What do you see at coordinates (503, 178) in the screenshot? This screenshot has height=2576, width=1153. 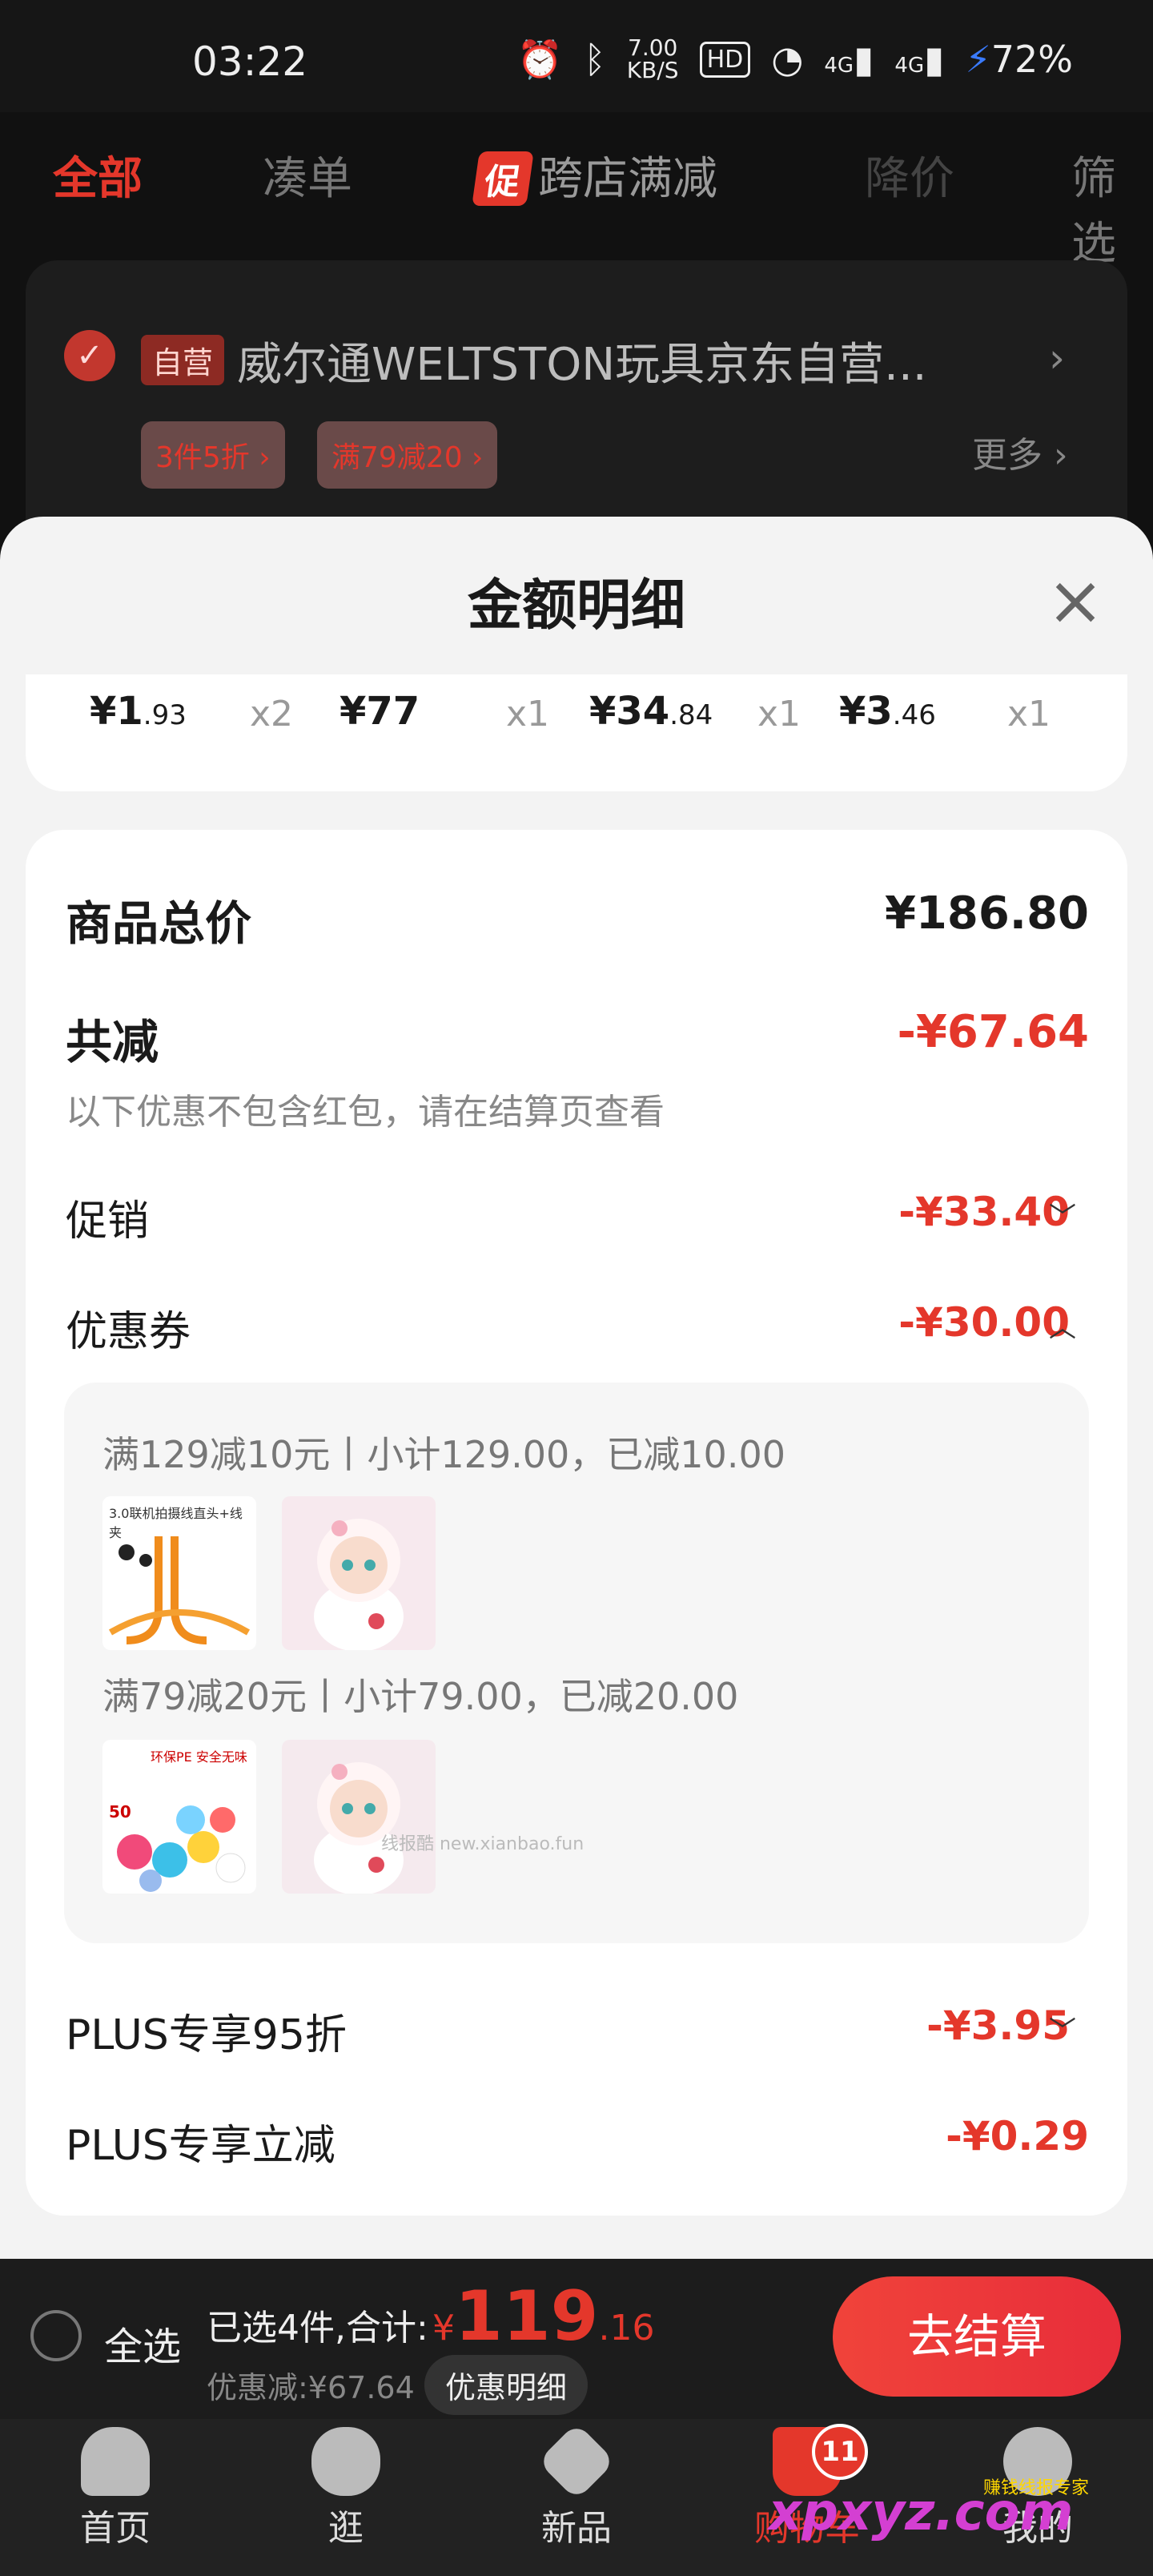 I see `promo-tag: 促` at bounding box center [503, 178].